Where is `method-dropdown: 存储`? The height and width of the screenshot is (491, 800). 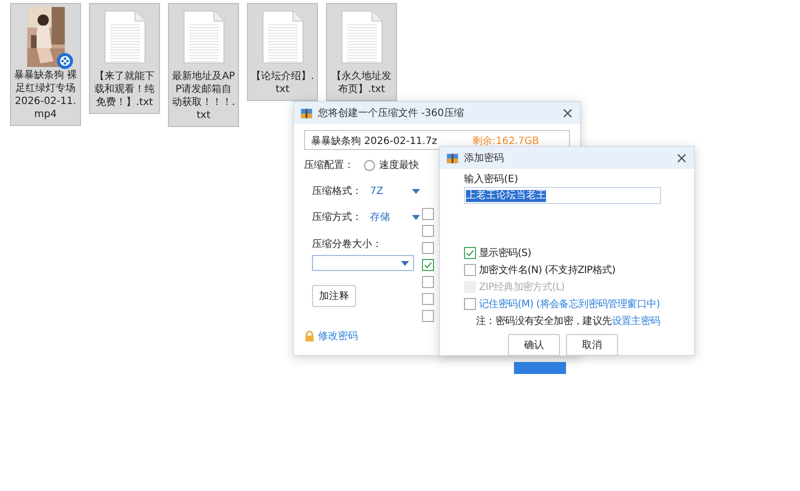 method-dropdown: 存储 is located at coordinates (395, 217).